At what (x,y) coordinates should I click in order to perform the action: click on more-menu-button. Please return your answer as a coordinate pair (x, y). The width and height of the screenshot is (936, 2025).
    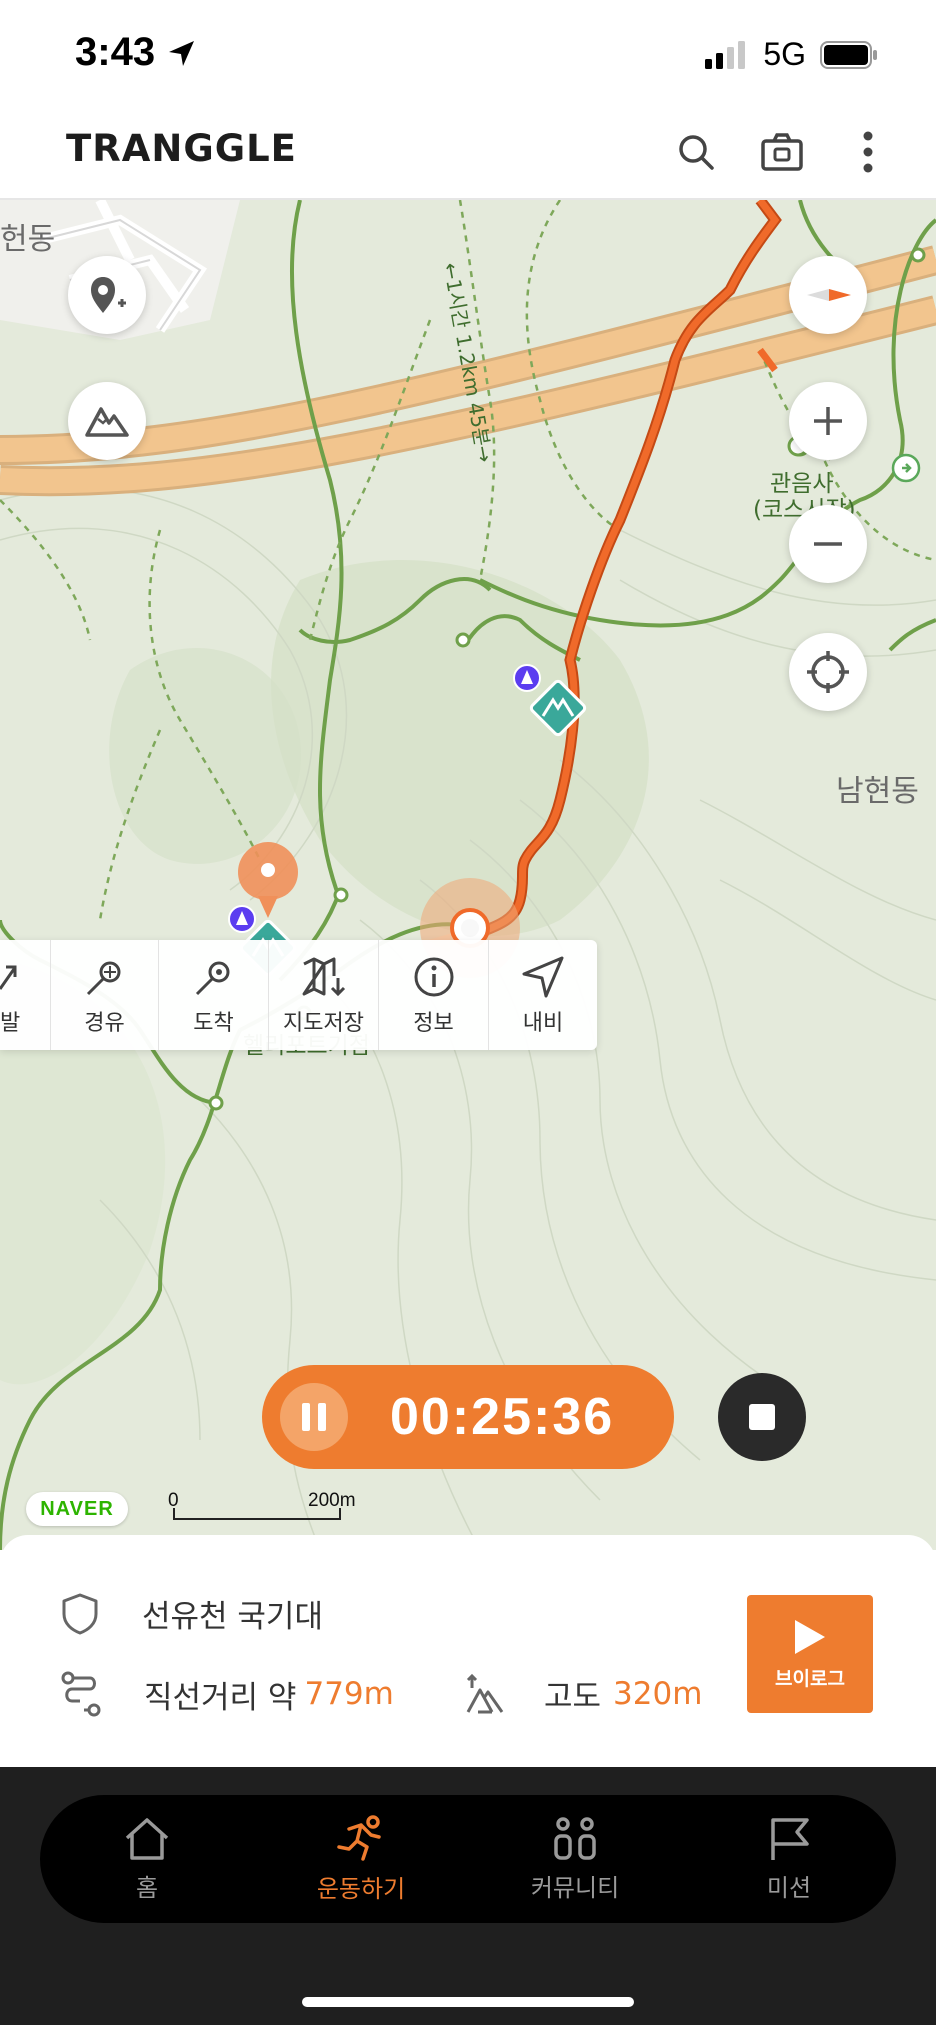
    Looking at the image, I should click on (868, 152).